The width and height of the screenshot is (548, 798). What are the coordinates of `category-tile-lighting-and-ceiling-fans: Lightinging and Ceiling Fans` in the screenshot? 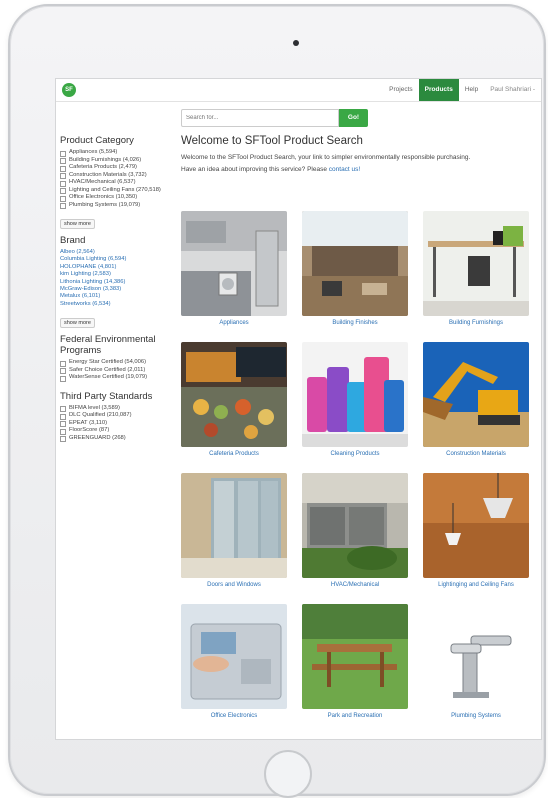 It's located at (476, 530).